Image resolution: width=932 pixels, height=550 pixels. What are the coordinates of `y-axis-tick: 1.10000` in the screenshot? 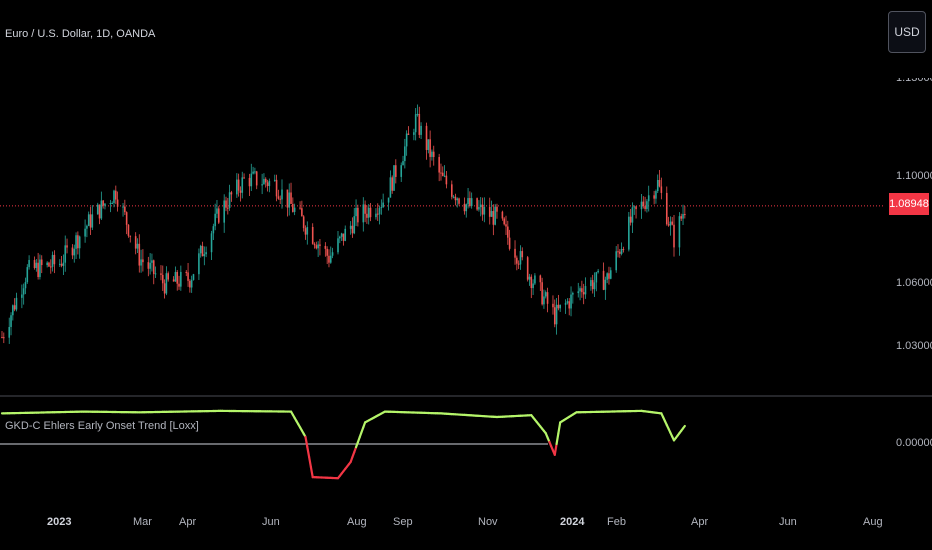 It's located at (914, 176).